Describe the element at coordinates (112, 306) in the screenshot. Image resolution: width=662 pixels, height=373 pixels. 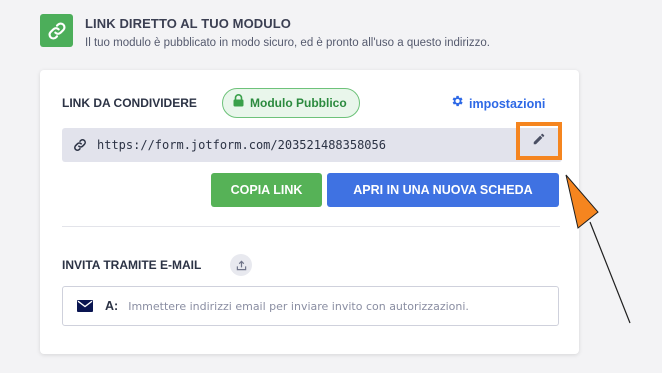
I see `email-to-prefix: A:` at that location.